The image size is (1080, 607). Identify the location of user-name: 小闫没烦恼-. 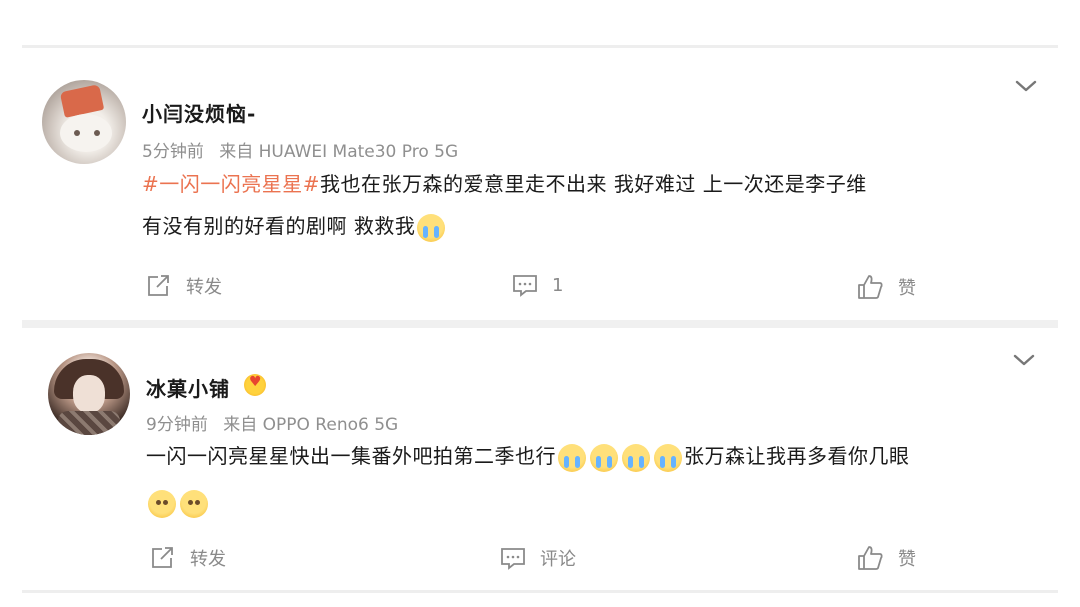
(199, 112).